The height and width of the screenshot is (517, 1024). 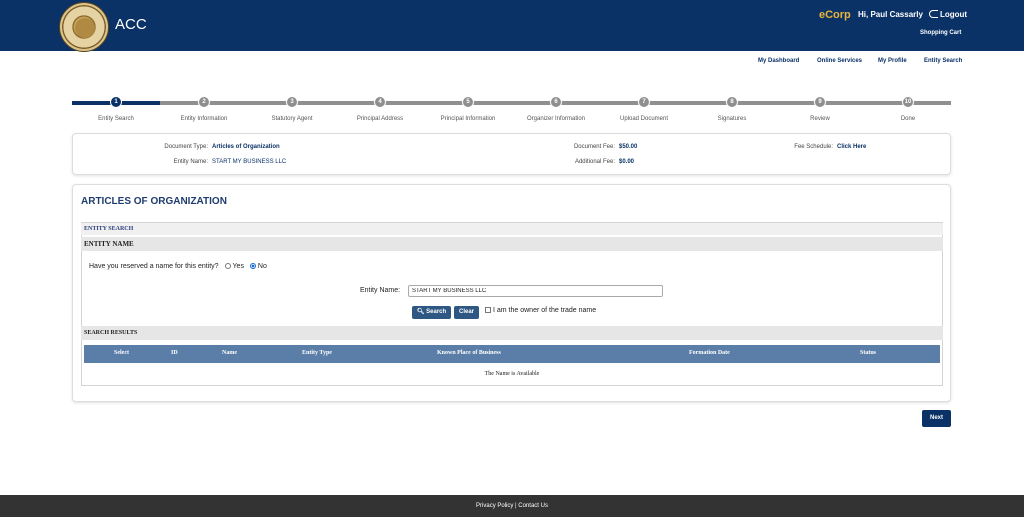 I want to click on col-formation-date: Formation Date, so click(x=709, y=353).